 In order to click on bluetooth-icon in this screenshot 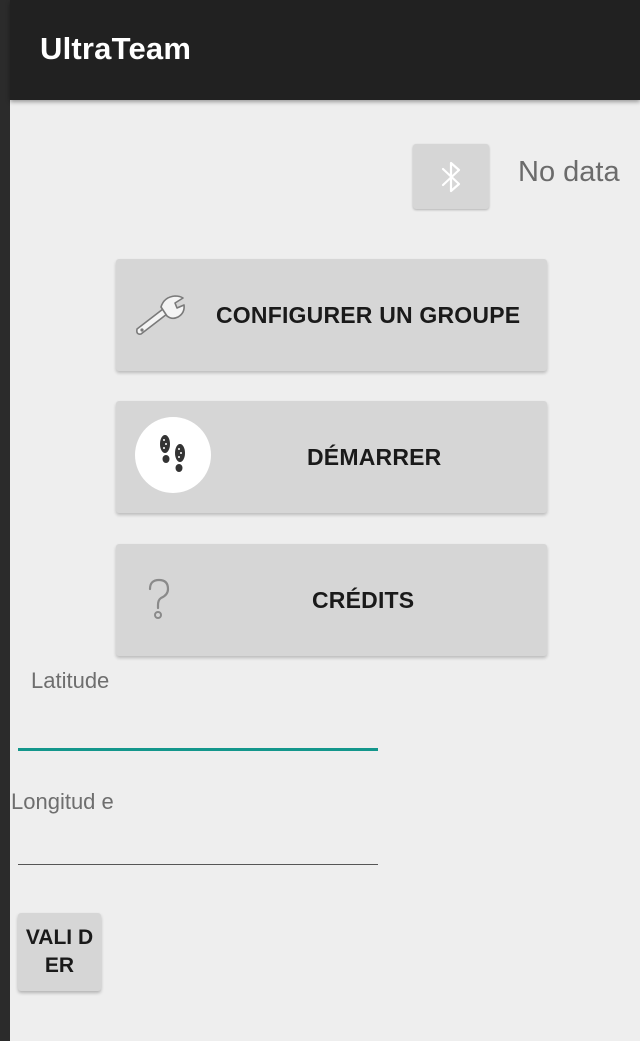, I will do `click(451, 176)`.